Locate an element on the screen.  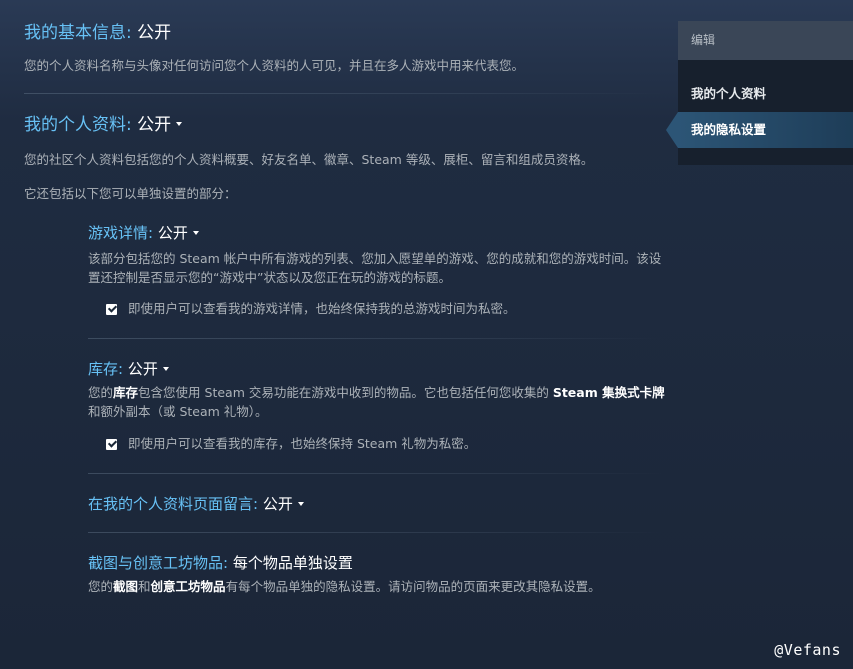
inventory-privacy-dropdown: 公开 is located at coordinates (148, 369).